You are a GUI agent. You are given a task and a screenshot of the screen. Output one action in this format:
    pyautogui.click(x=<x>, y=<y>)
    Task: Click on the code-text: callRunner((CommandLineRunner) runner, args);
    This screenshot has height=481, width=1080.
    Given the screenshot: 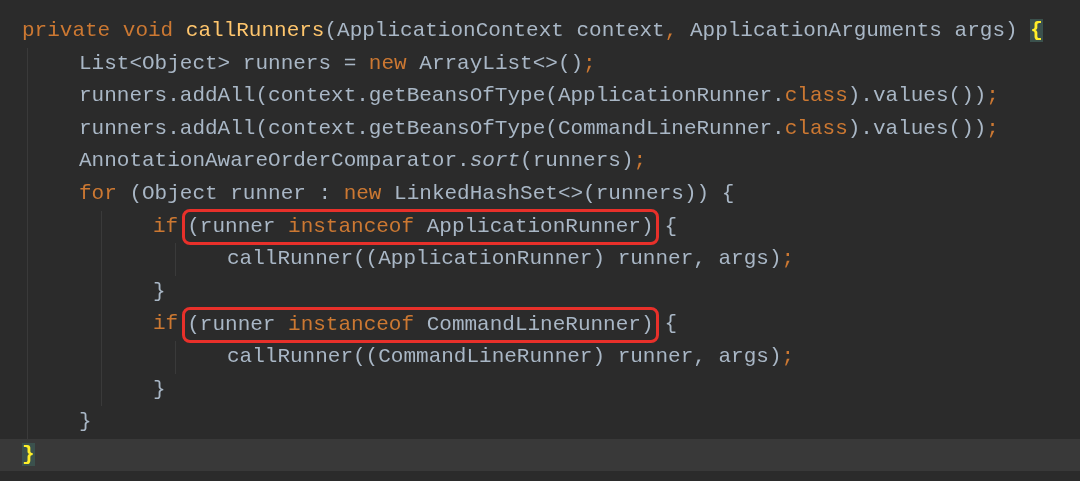 What is the action you would take?
    pyautogui.click(x=511, y=356)
    